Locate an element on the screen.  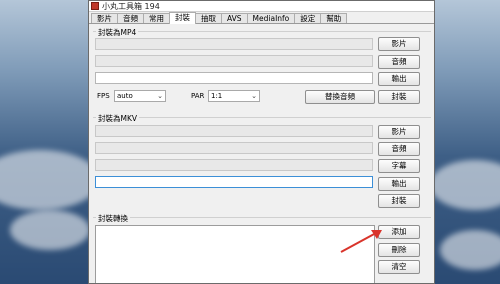
fps-label: FPS is located at coordinates (103, 96).